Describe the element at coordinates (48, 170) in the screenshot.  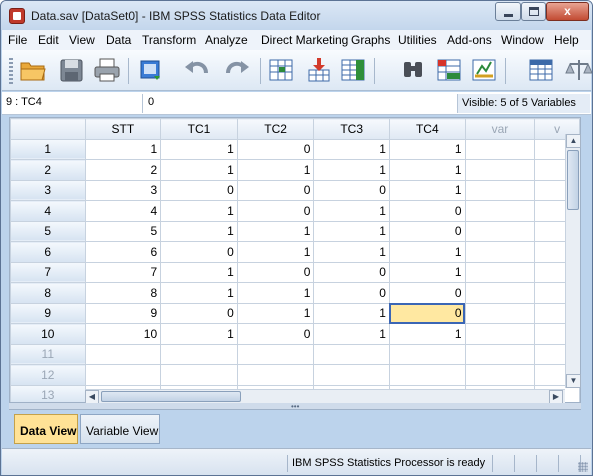
I see `row-header: 2` at that location.